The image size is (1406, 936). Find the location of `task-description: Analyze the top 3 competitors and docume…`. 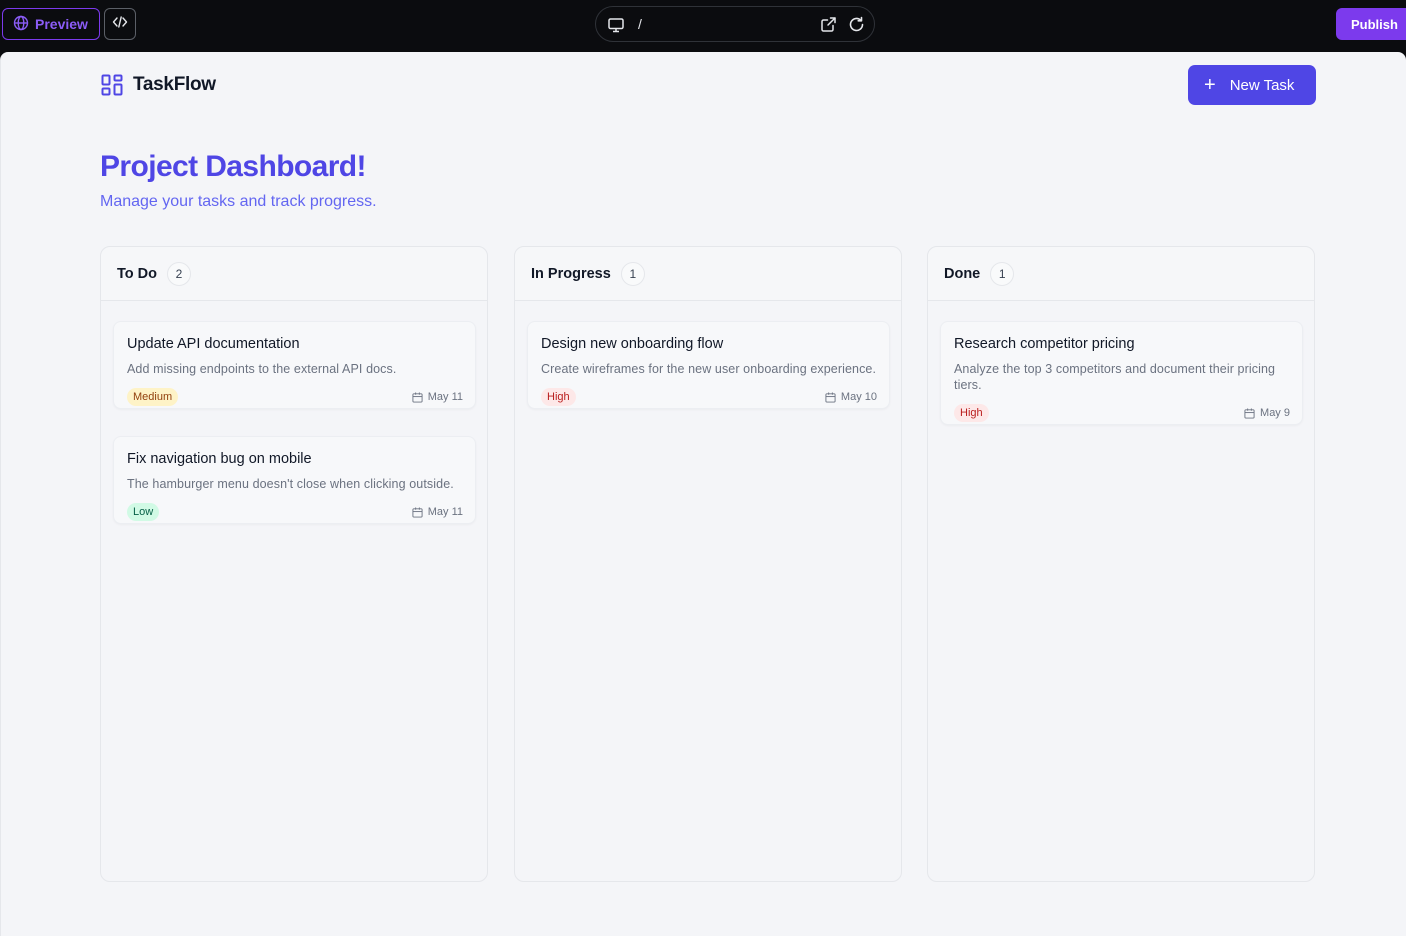

task-description: Analyze the top 3 competitors and docume… is located at coordinates (1115, 377).